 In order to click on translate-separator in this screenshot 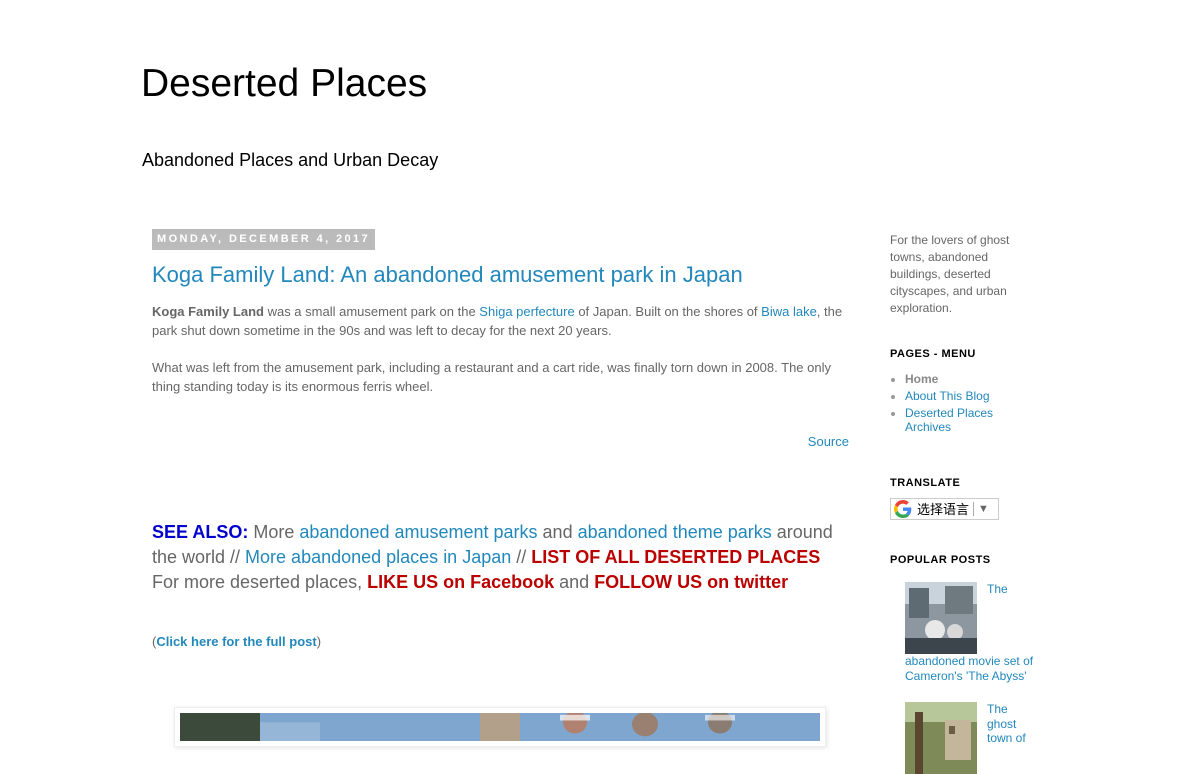, I will do `click(974, 509)`.